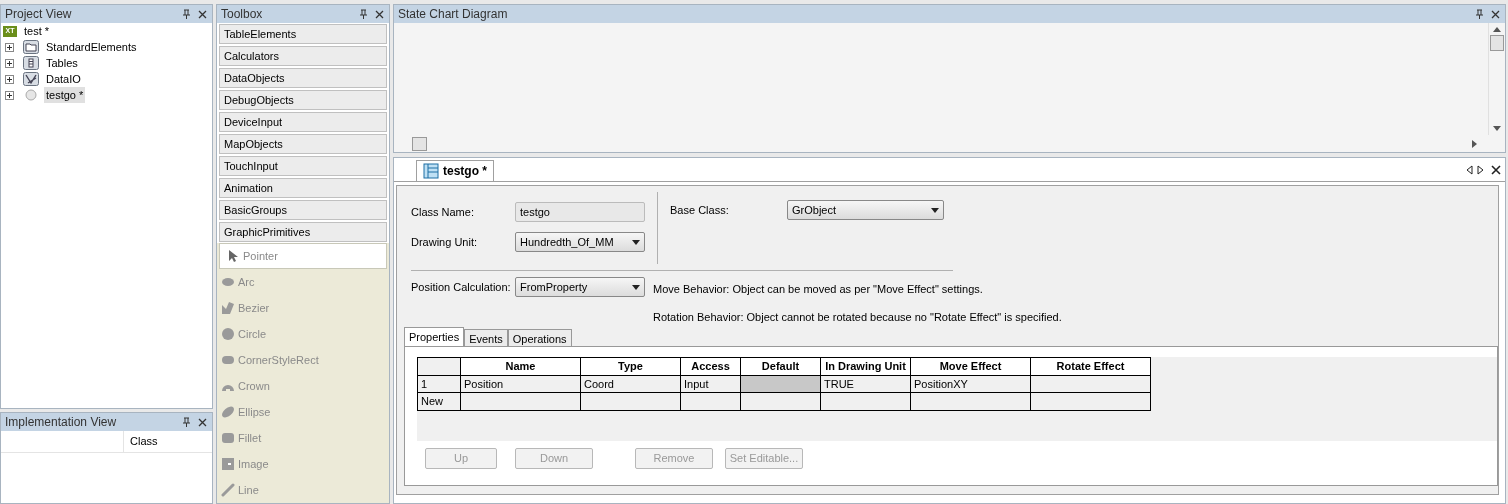 Image resolution: width=1508 pixels, height=504 pixels. I want to click on toolbox-group: Calculators, so click(303, 56).